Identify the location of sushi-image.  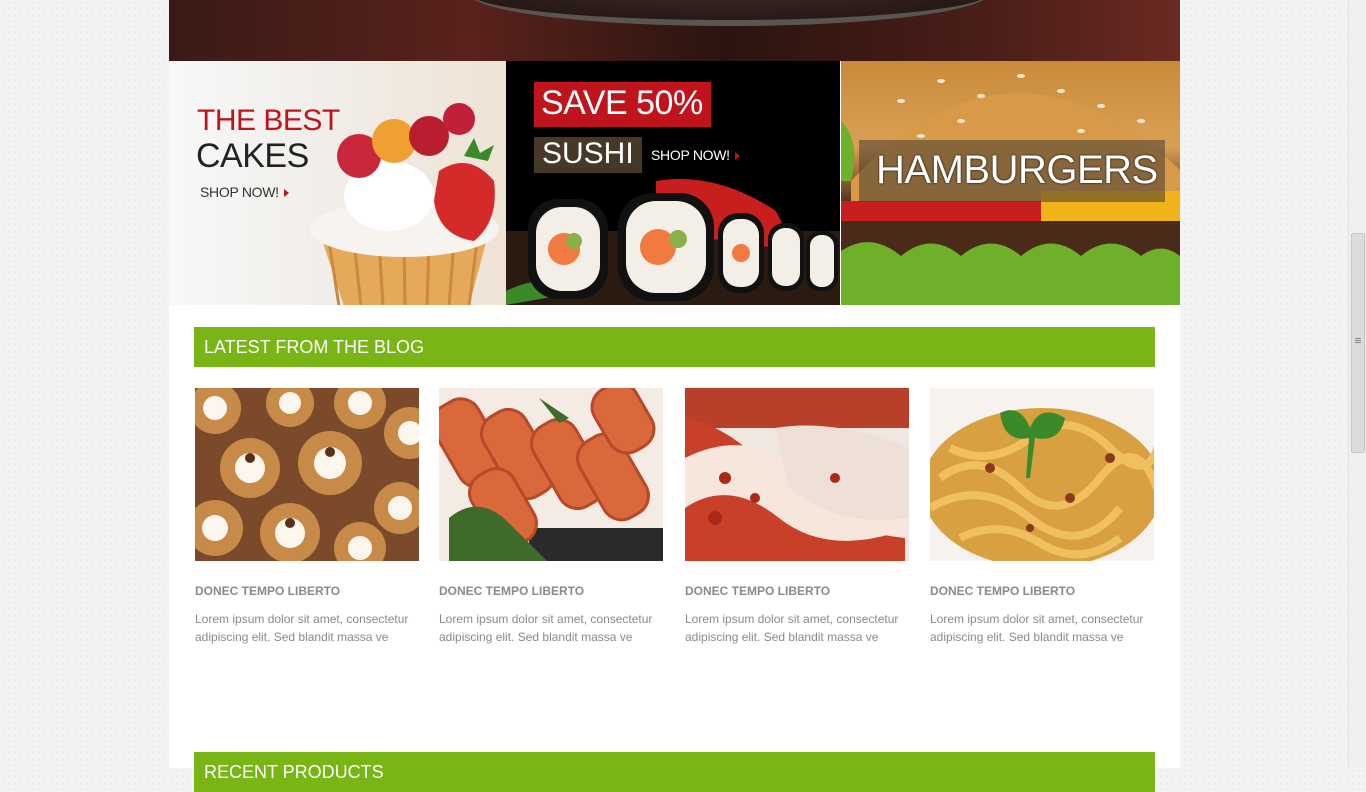
(673, 242).